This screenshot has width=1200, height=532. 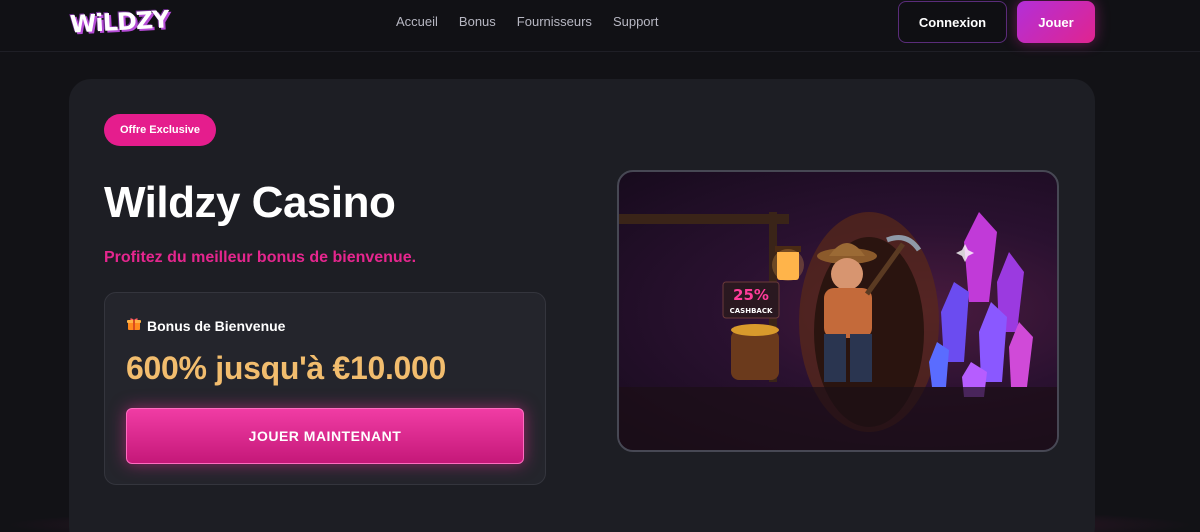 I want to click on play-now-button: JOUER MAINTENANT, so click(x=325, y=436).